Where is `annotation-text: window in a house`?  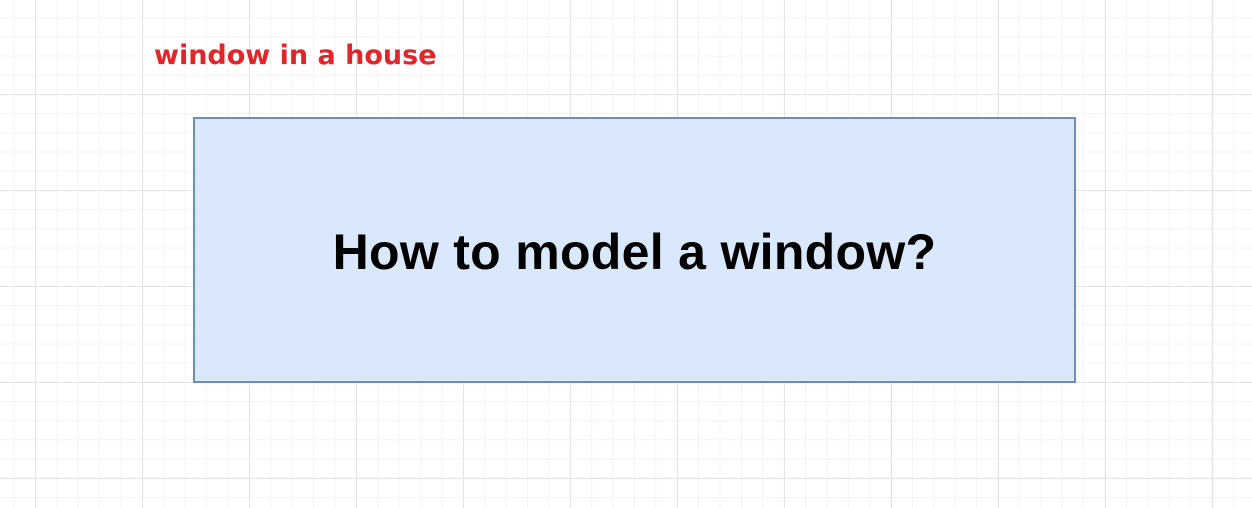
annotation-text: window in a house is located at coordinates (295, 55).